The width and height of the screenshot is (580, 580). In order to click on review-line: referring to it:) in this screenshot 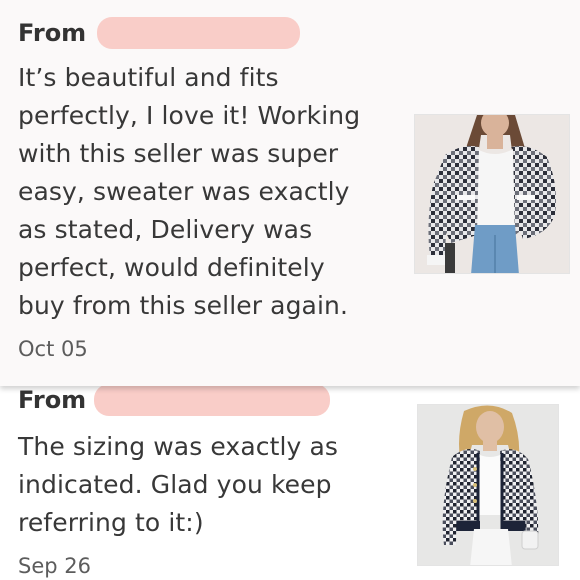, I will do `click(111, 522)`.